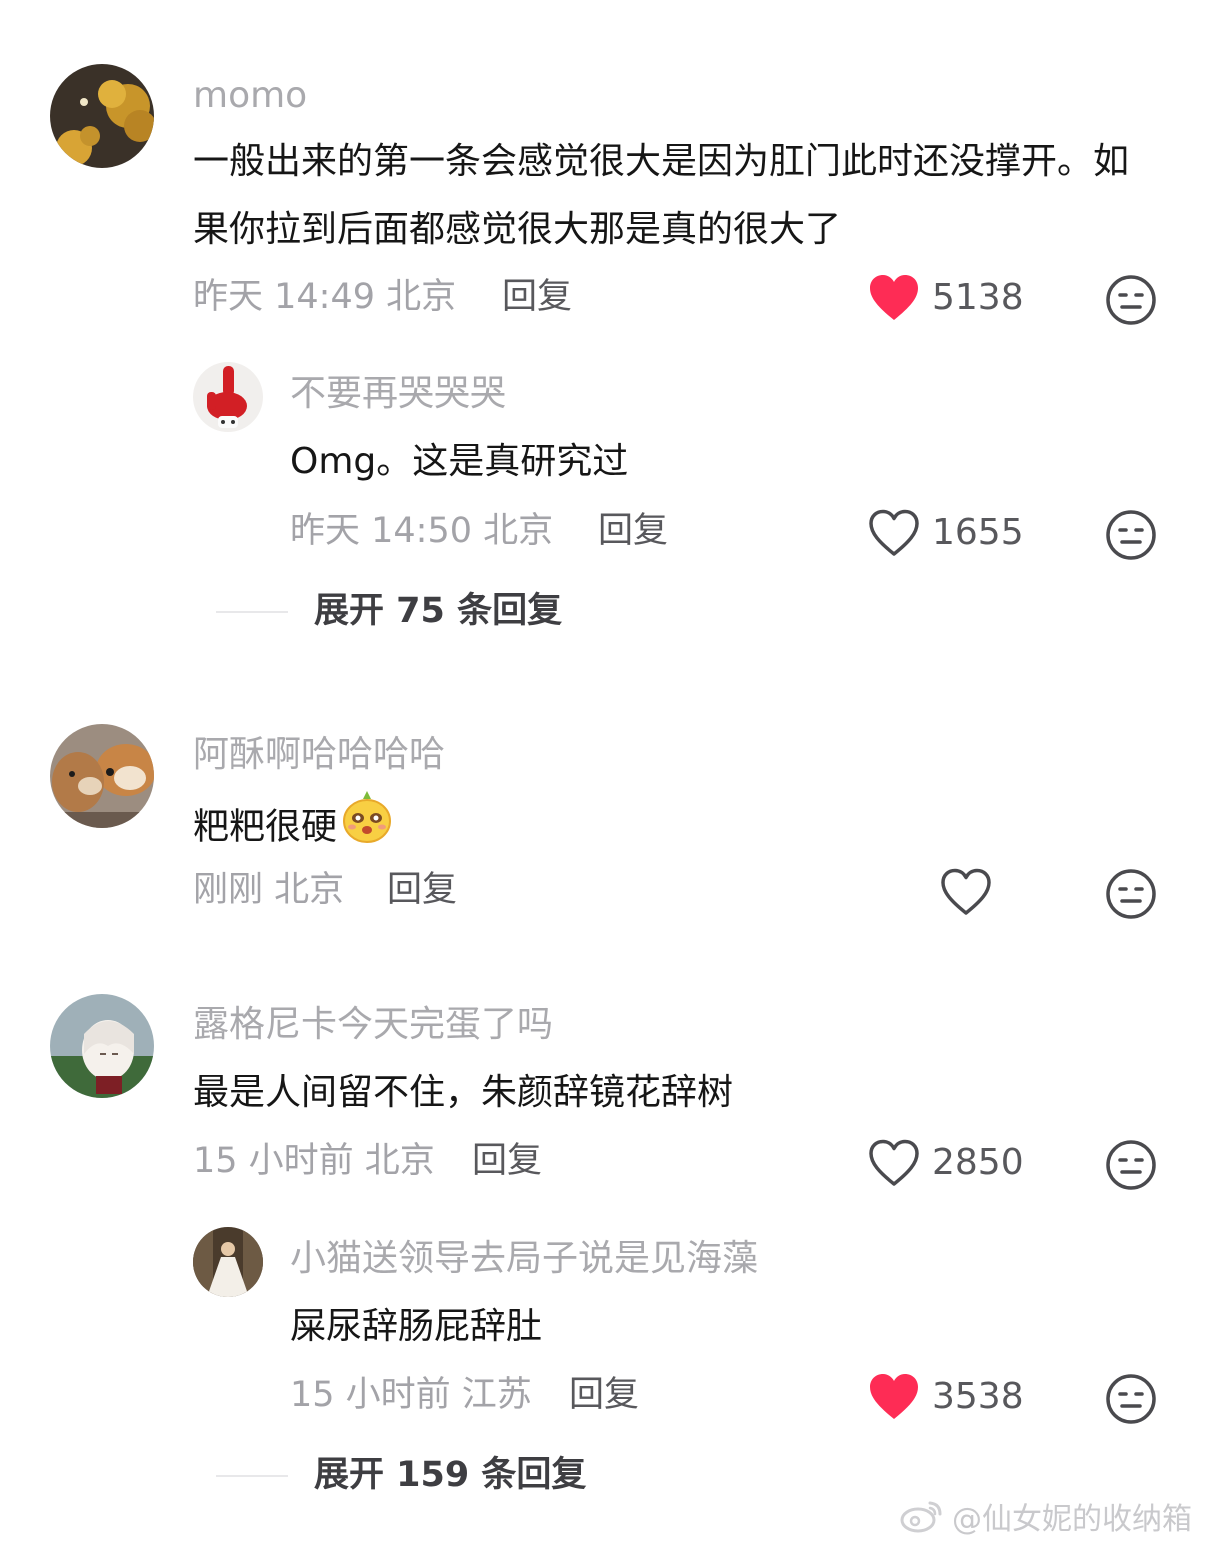 The width and height of the screenshot is (1206, 1544). I want to click on anime-character-avatar, so click(102, 1046).